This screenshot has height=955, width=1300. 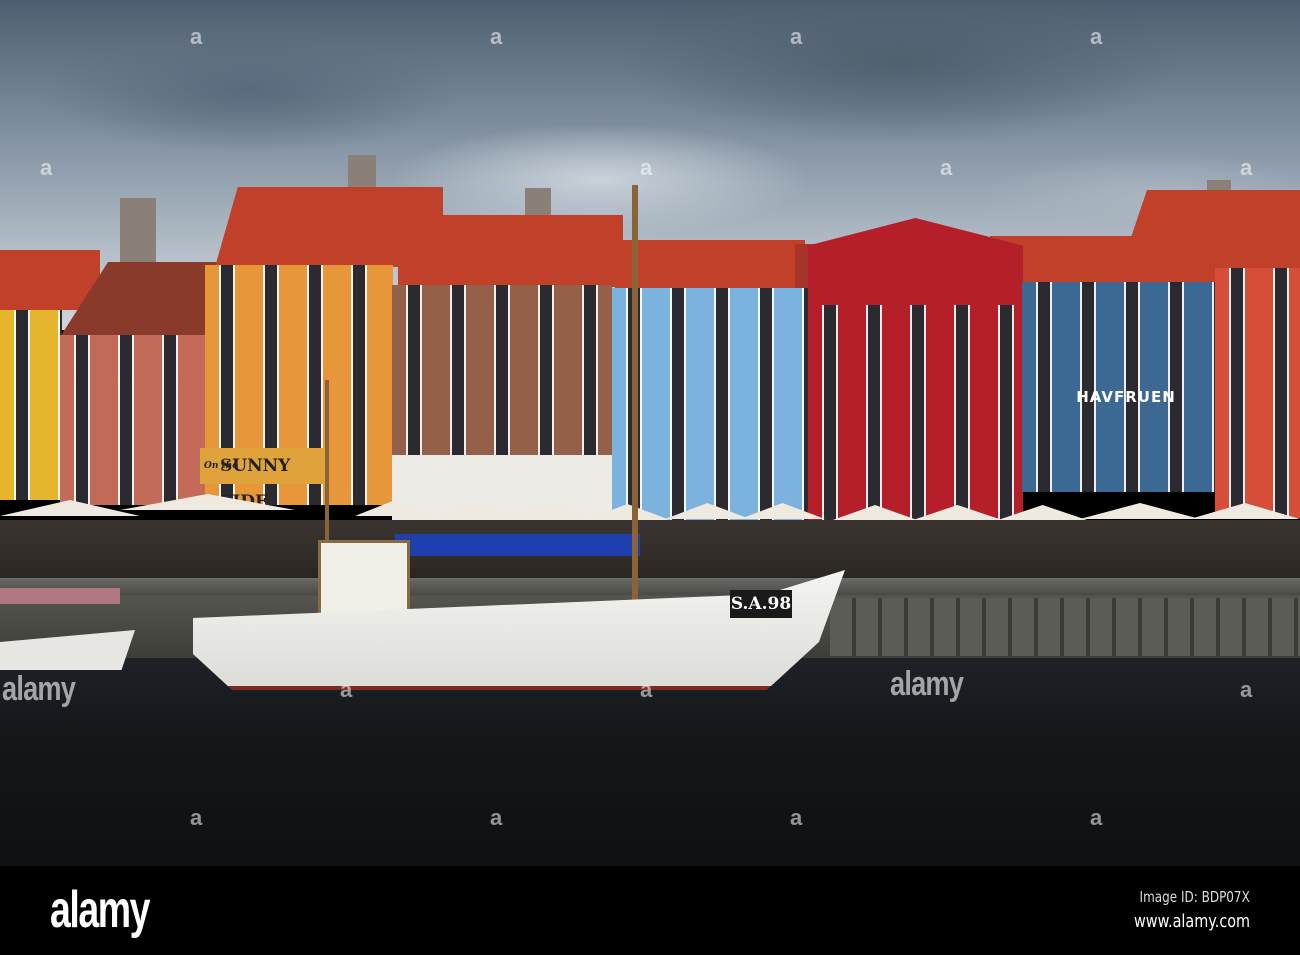 I want to click on image-id: Image ID: BDP07X, so click(x=1194, y=897).